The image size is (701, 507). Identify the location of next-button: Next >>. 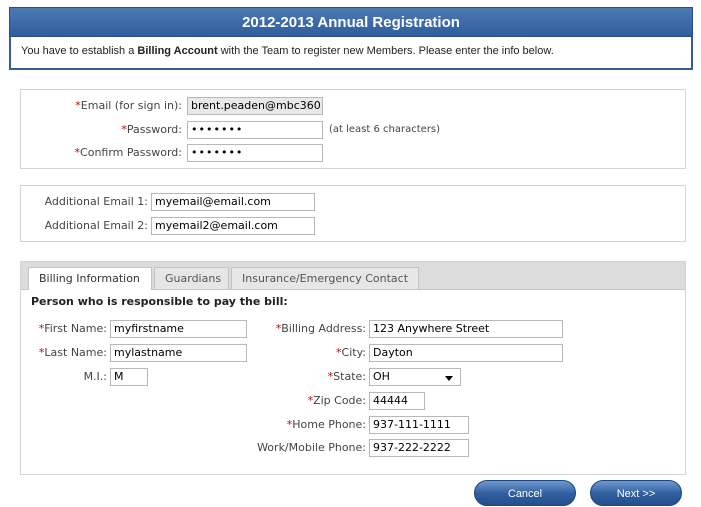
(636, 493).